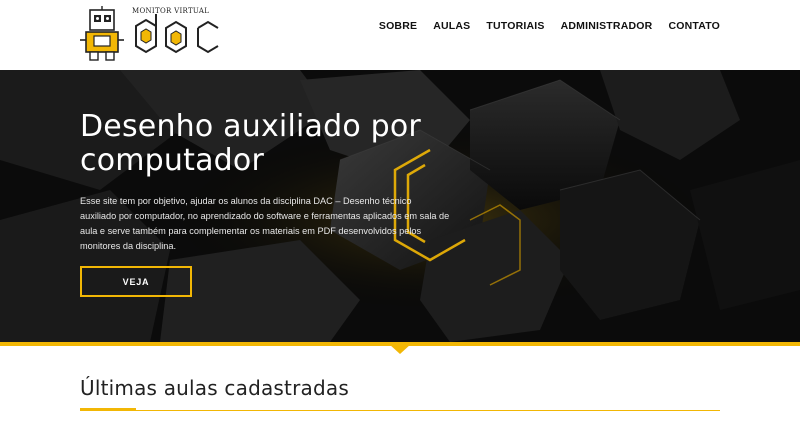 The image size is (800, 434). I want to click on section-underline, so click(400, 410).